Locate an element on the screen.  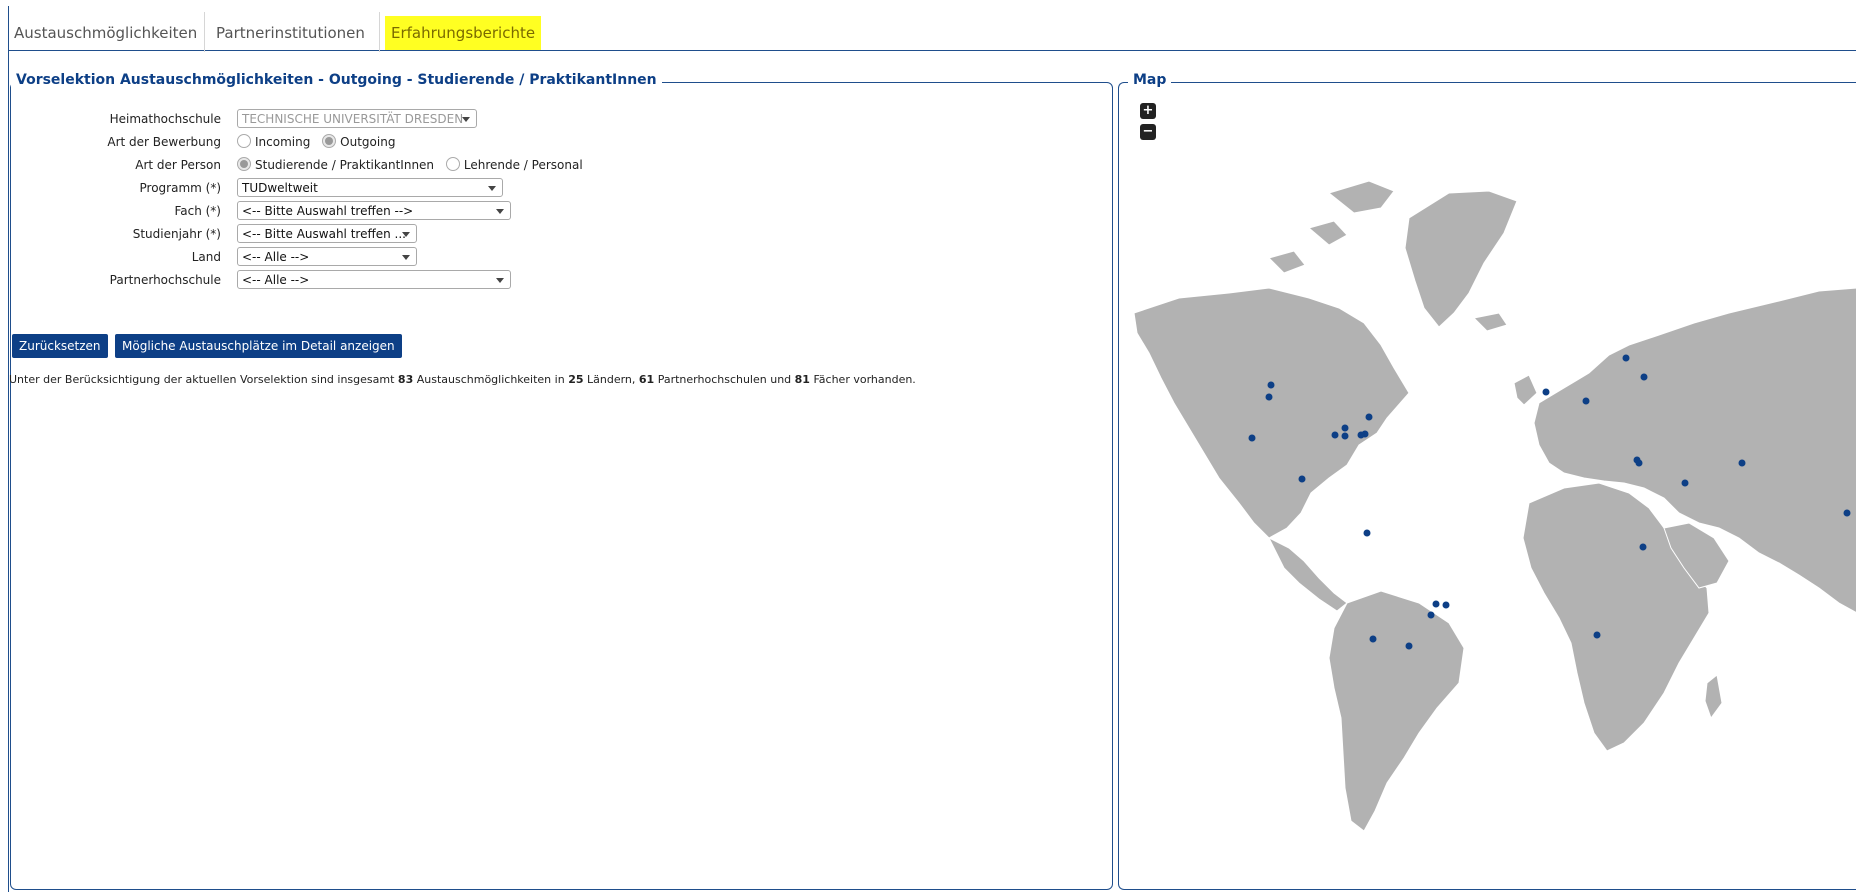
tab-partnerinstitutionen: Partnerinstitutionen is located at coordinates (290, 33).